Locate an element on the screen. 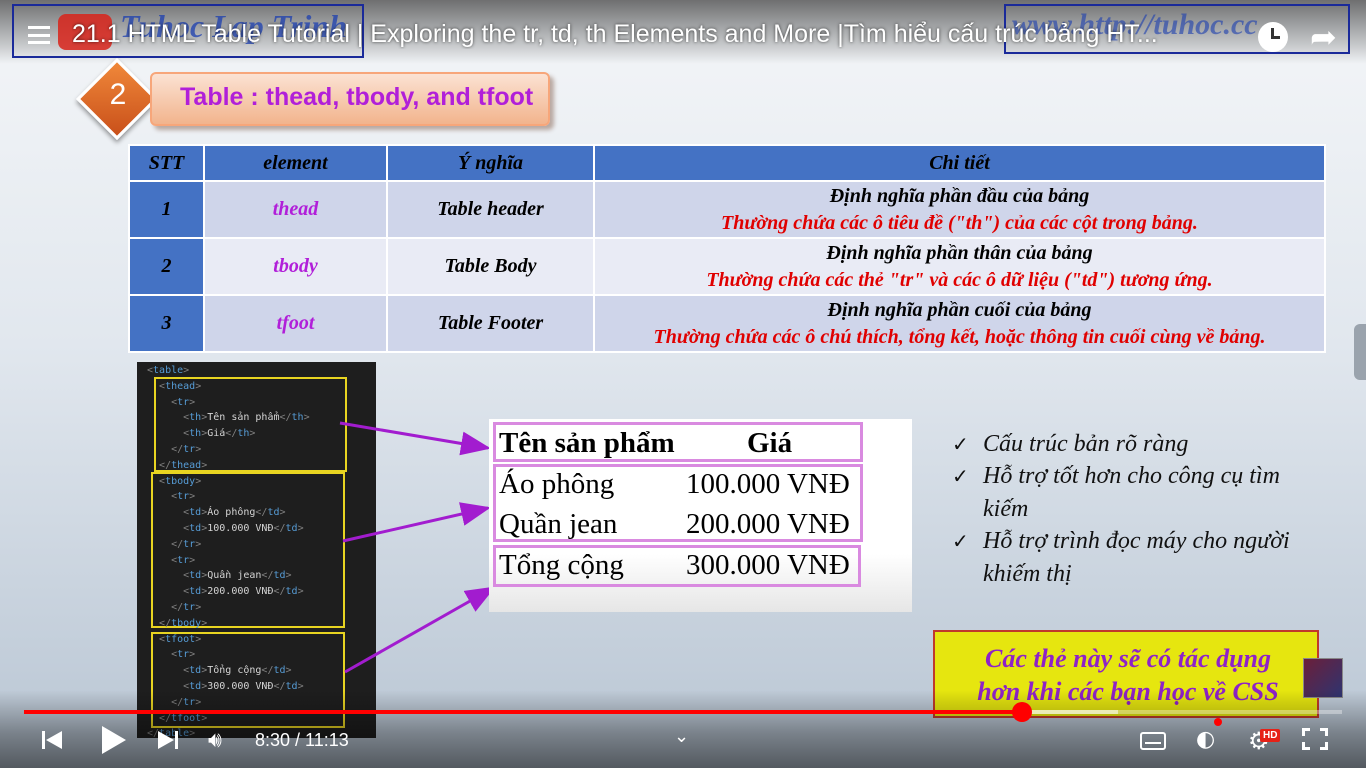 This screenshot has width=1366, height=768. header-stt: STT is located at coordinates (166, 163).